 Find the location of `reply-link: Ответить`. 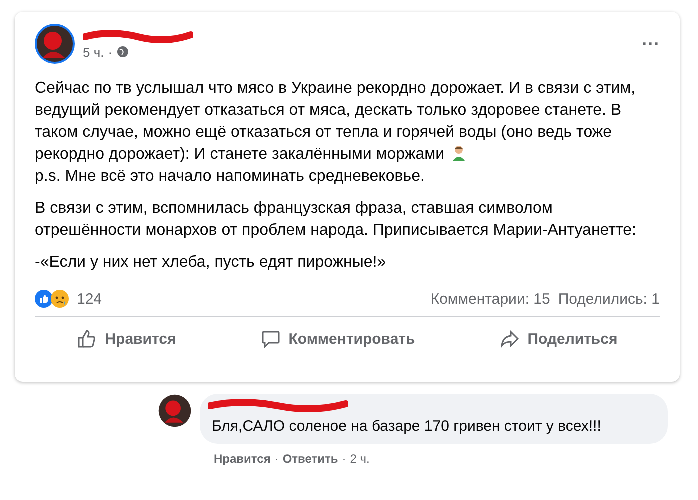

reply-link: Ответить is located at coordinates (310, 459).